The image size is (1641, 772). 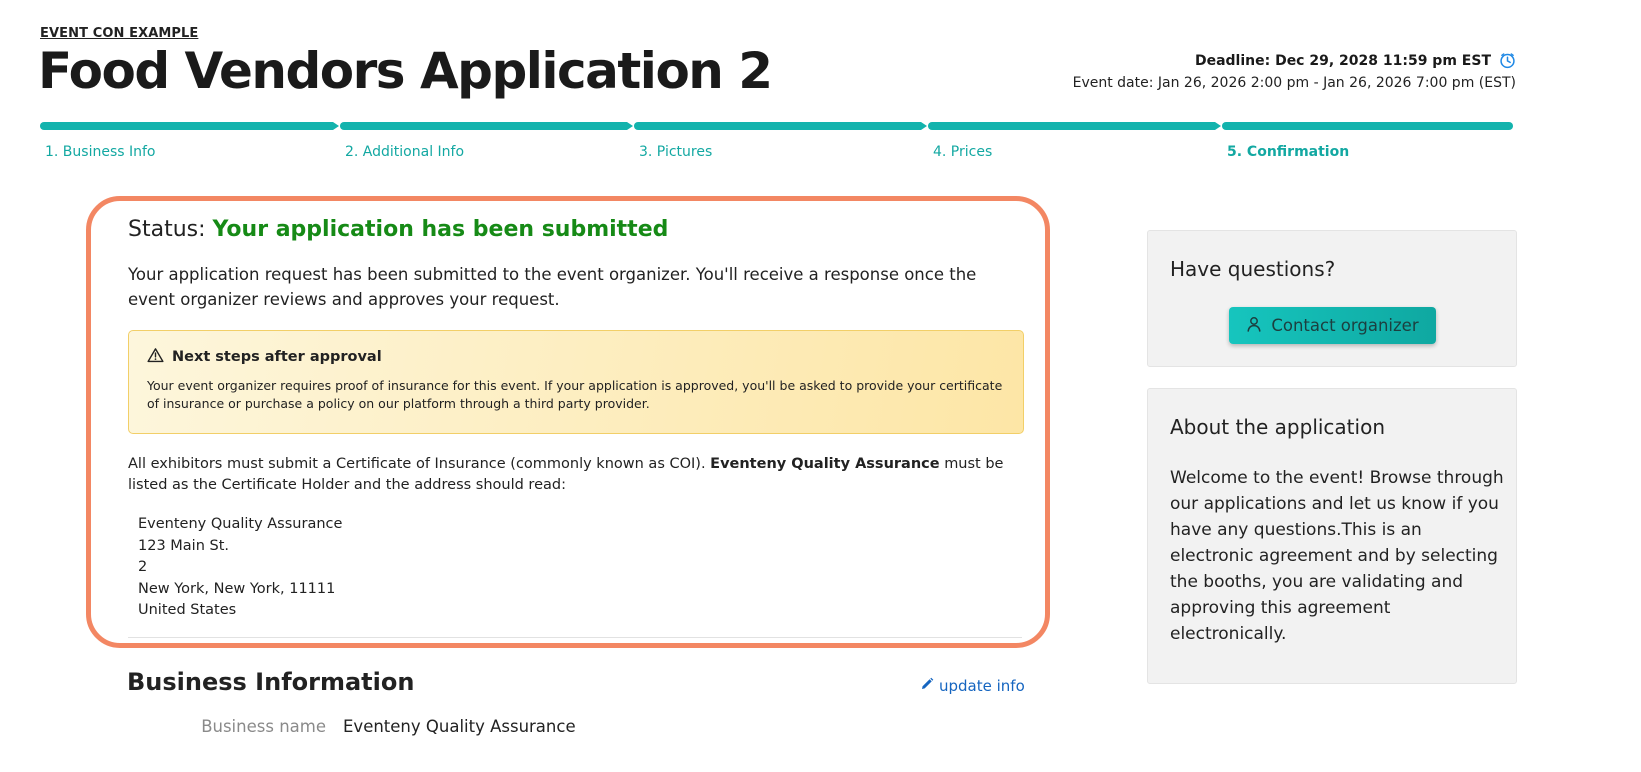 I want to click on business-information-title: Business Information, so click(x=271, y=682).